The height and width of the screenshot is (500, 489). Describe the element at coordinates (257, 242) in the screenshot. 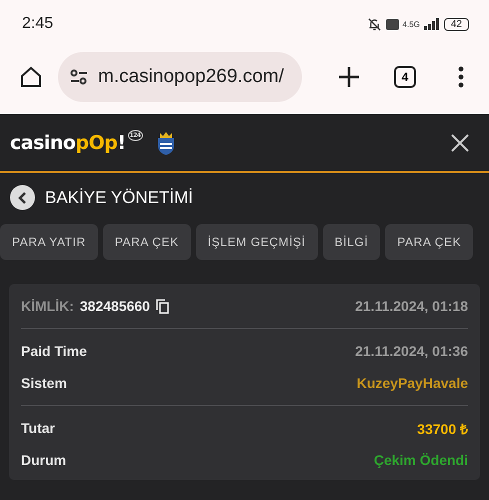

I see `tab: İŞLEM GEÇMİŞİ` at that location.